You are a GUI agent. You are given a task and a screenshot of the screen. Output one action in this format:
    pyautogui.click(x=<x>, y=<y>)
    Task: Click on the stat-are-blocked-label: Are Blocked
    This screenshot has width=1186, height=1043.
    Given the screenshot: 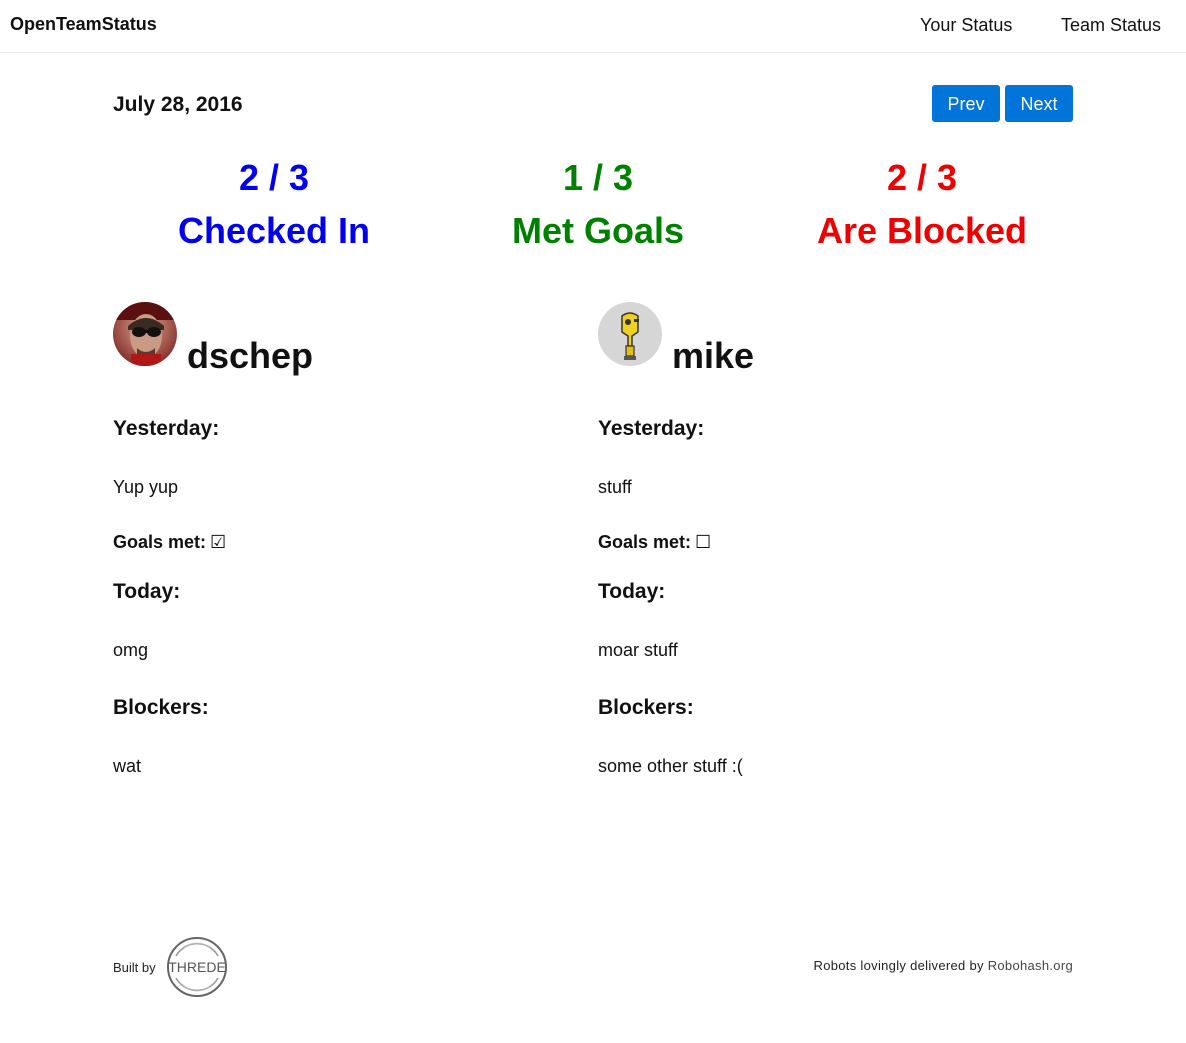 What is the action you would take?
    pyautogui.click(x=922, y=230)
    